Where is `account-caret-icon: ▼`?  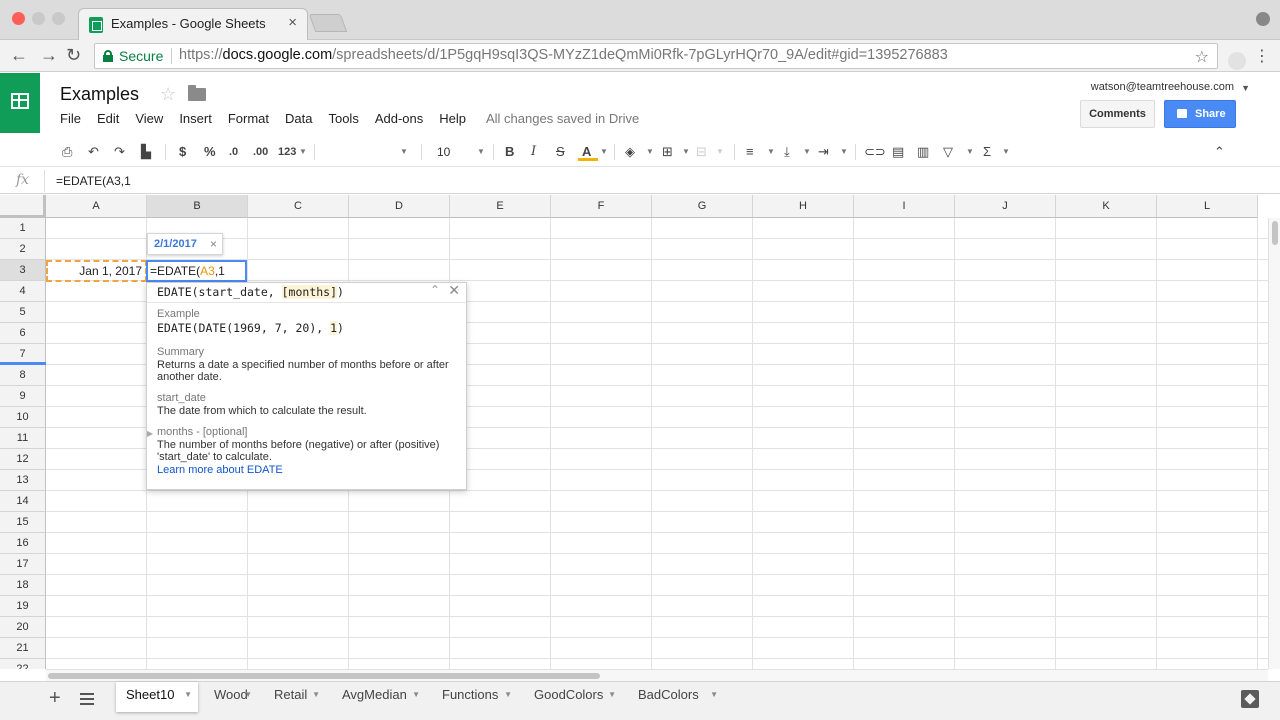
account-caret-icon: ▼ is located at coordinates (1245, 88).